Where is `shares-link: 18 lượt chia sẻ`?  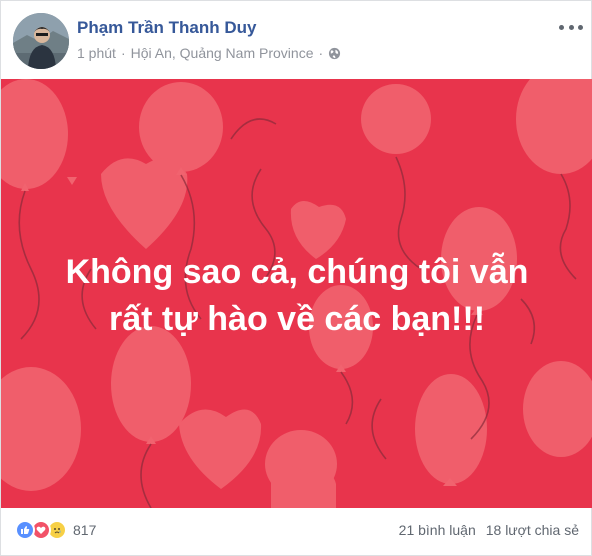 shares-link: 18 lượt chia sẻ is located at coordinates (532, 530).